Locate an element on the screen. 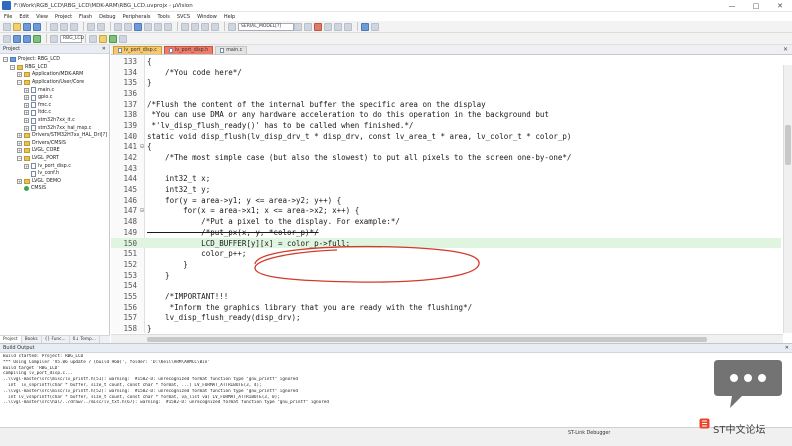 The height and width of the screenshot is (446, 792). incremental-find-icon is located at coordinates (308, 26).